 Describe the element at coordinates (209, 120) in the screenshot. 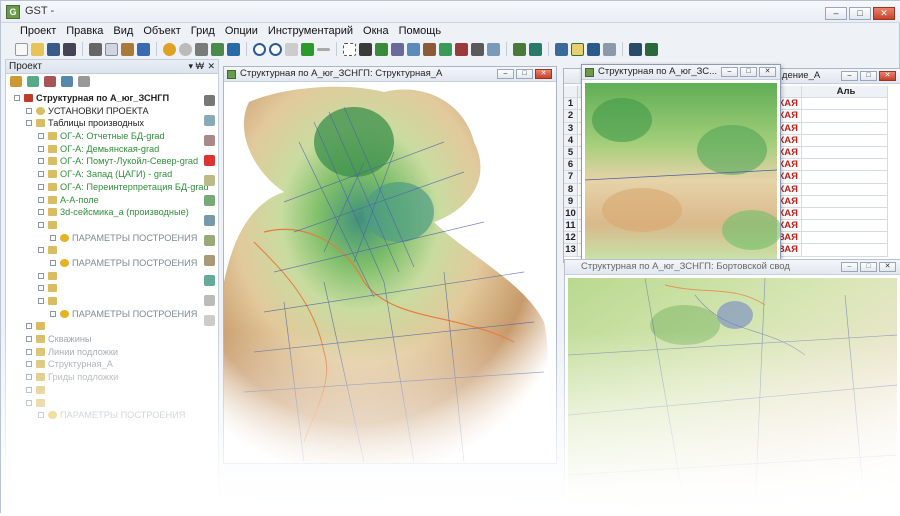

I see `copy-icon` at that location.